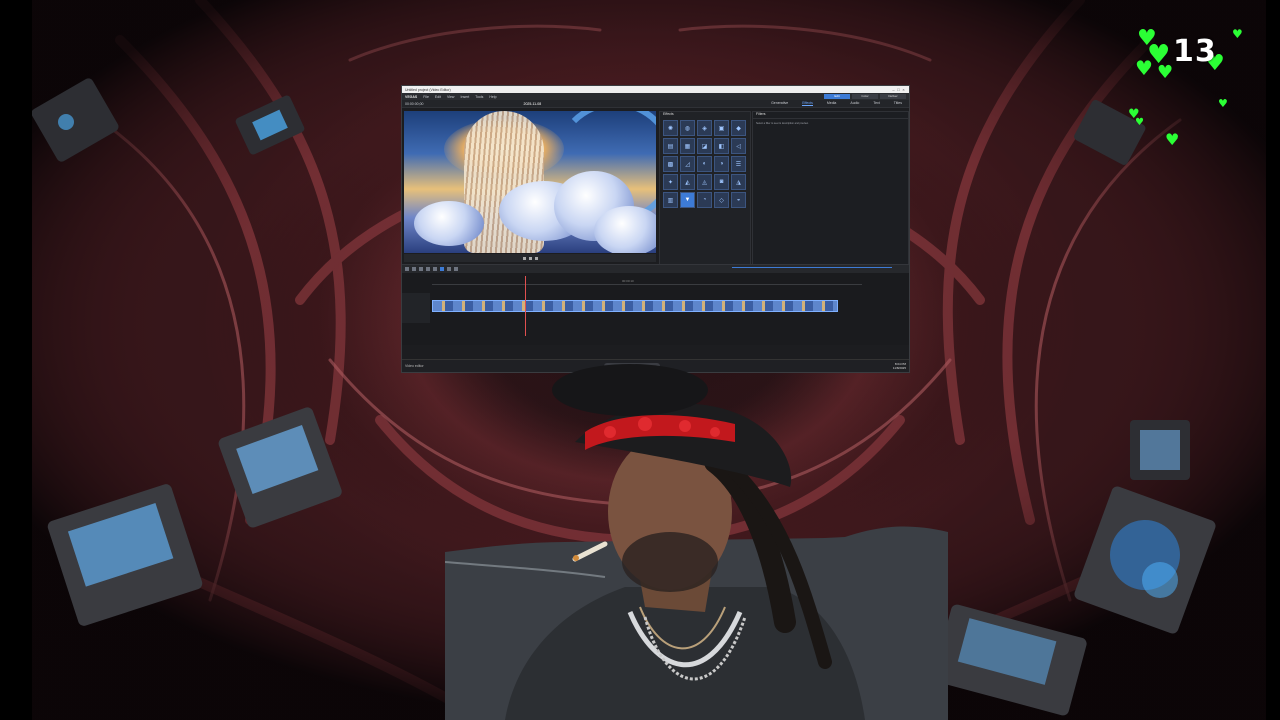  Describe the element at coordinates (525, 306) in the screenshot. I see `playhead` at that location.